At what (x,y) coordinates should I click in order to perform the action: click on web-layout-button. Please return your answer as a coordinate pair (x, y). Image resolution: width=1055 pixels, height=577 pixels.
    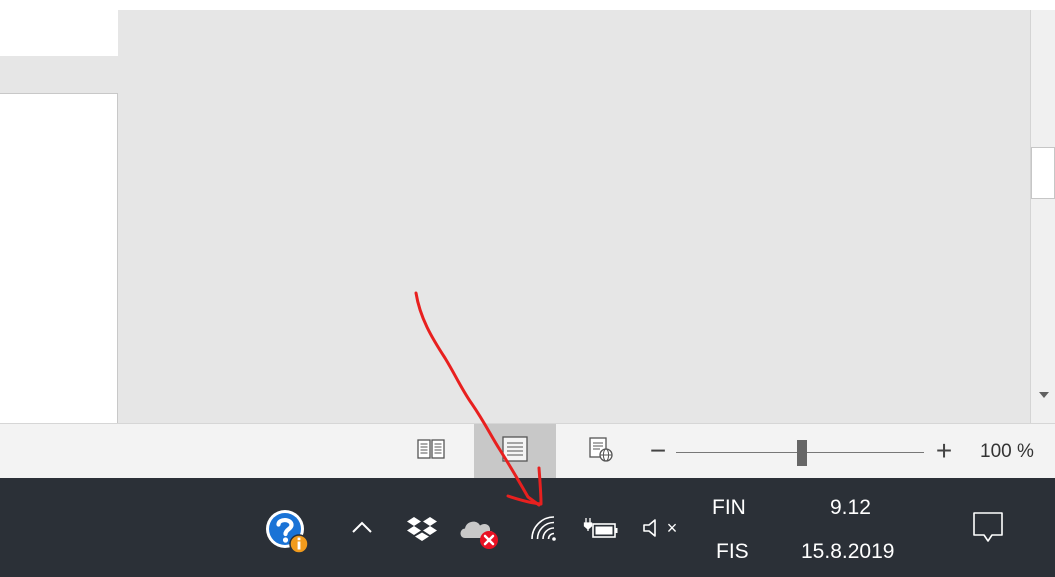
    Looking at the image, I should click on (600, 451).